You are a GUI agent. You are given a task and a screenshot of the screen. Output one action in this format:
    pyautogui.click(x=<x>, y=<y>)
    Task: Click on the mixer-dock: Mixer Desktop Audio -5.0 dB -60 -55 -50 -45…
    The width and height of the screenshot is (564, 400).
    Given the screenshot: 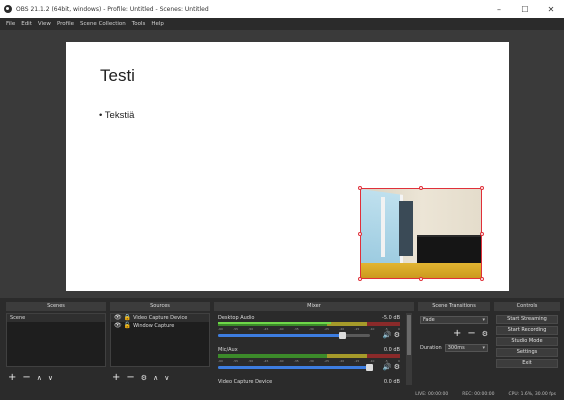 What is the action you would take?
    pyautogui.click(x=314, y=345)
    